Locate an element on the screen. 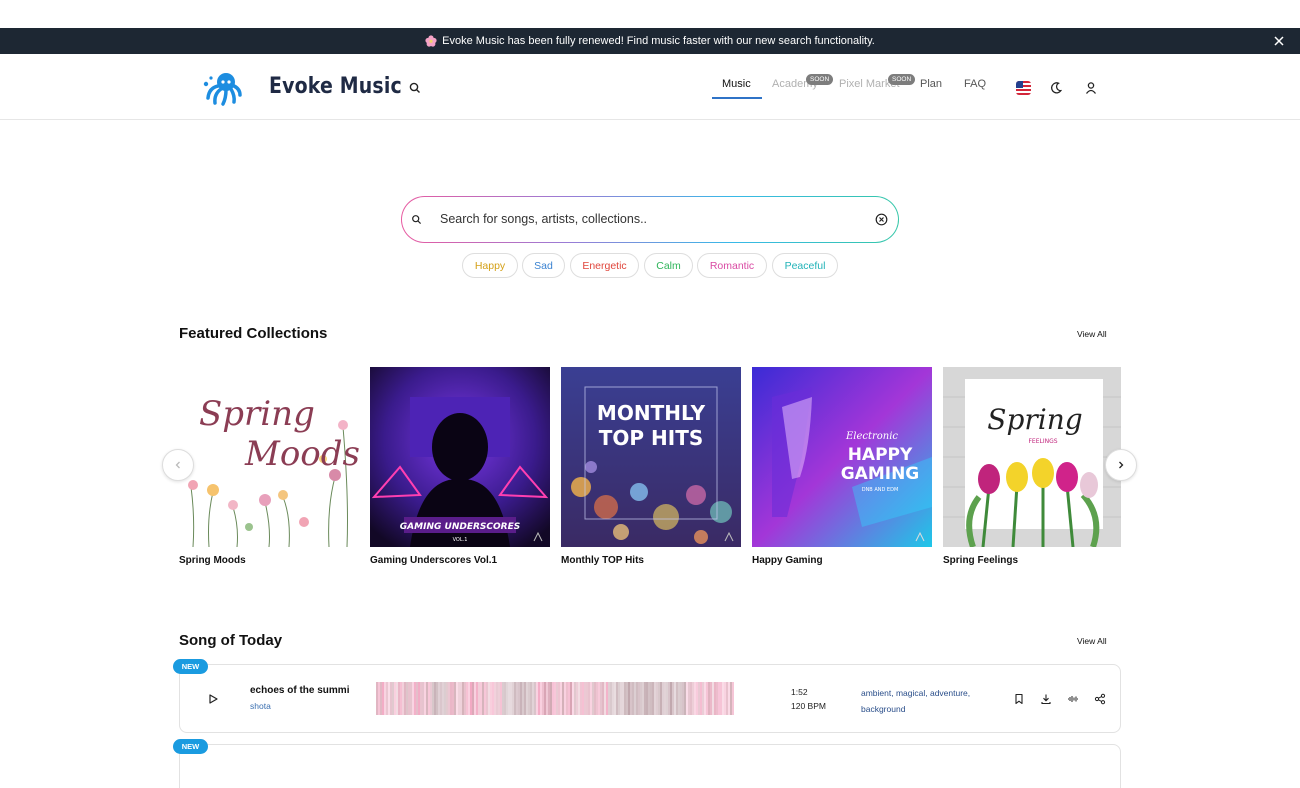 This screenshot has width=1300, height=788. carousel-next-button is located at coordinates (1121, 465).